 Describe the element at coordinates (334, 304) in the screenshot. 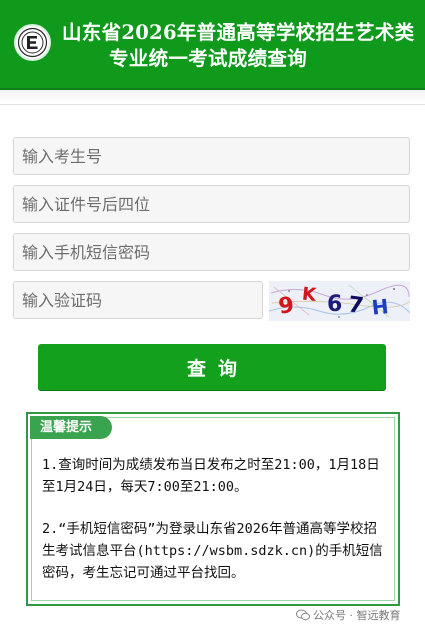

I see `captcha-char-3: 6` at that location.